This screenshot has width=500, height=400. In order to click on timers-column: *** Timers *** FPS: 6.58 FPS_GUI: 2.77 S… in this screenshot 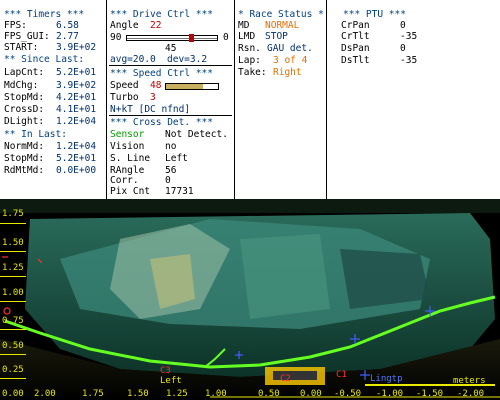, I will do `click(53, 99)`.